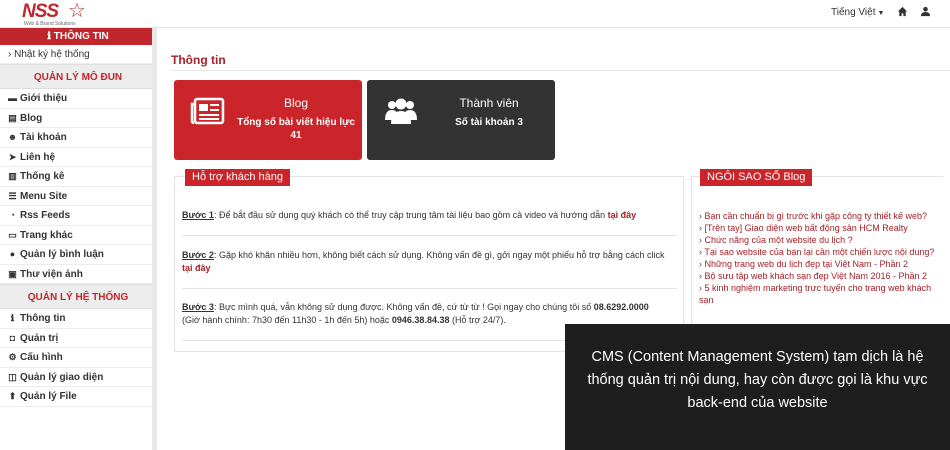 The image size is (950, 450). What do you see at coordinates (38, 157) in the screenshot?
I see `sidebar-item-label: Liên hệ` at bounding box center [38, 157].